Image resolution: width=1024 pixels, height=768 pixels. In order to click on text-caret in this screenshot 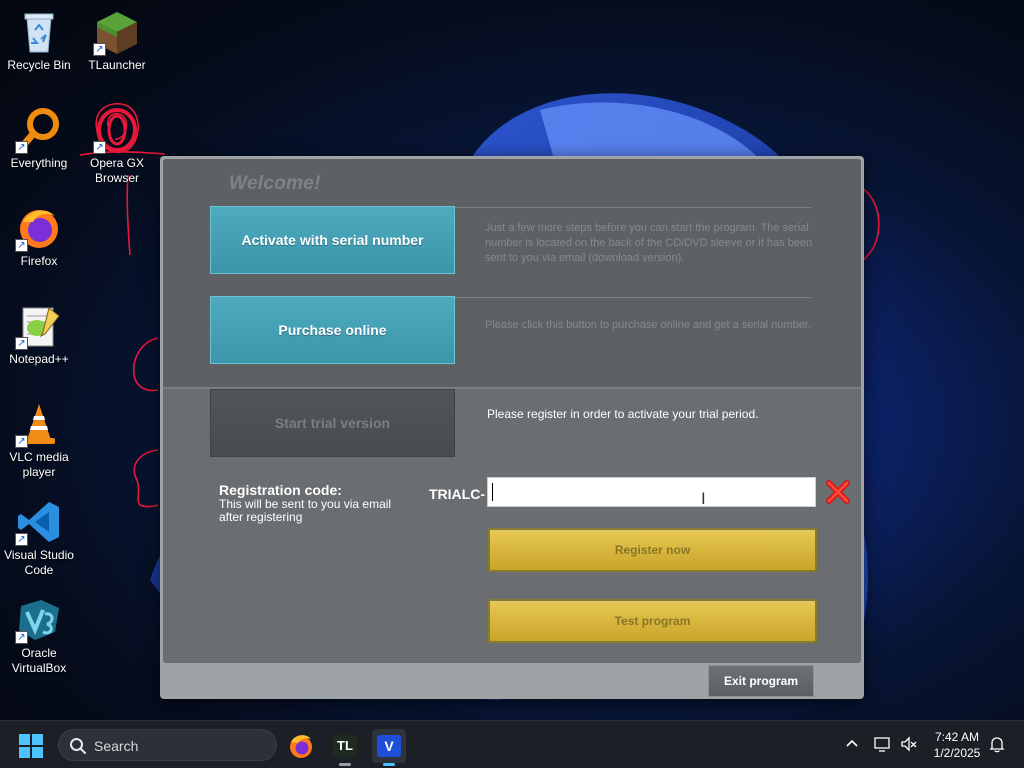, I will do `click(492, 492)`.